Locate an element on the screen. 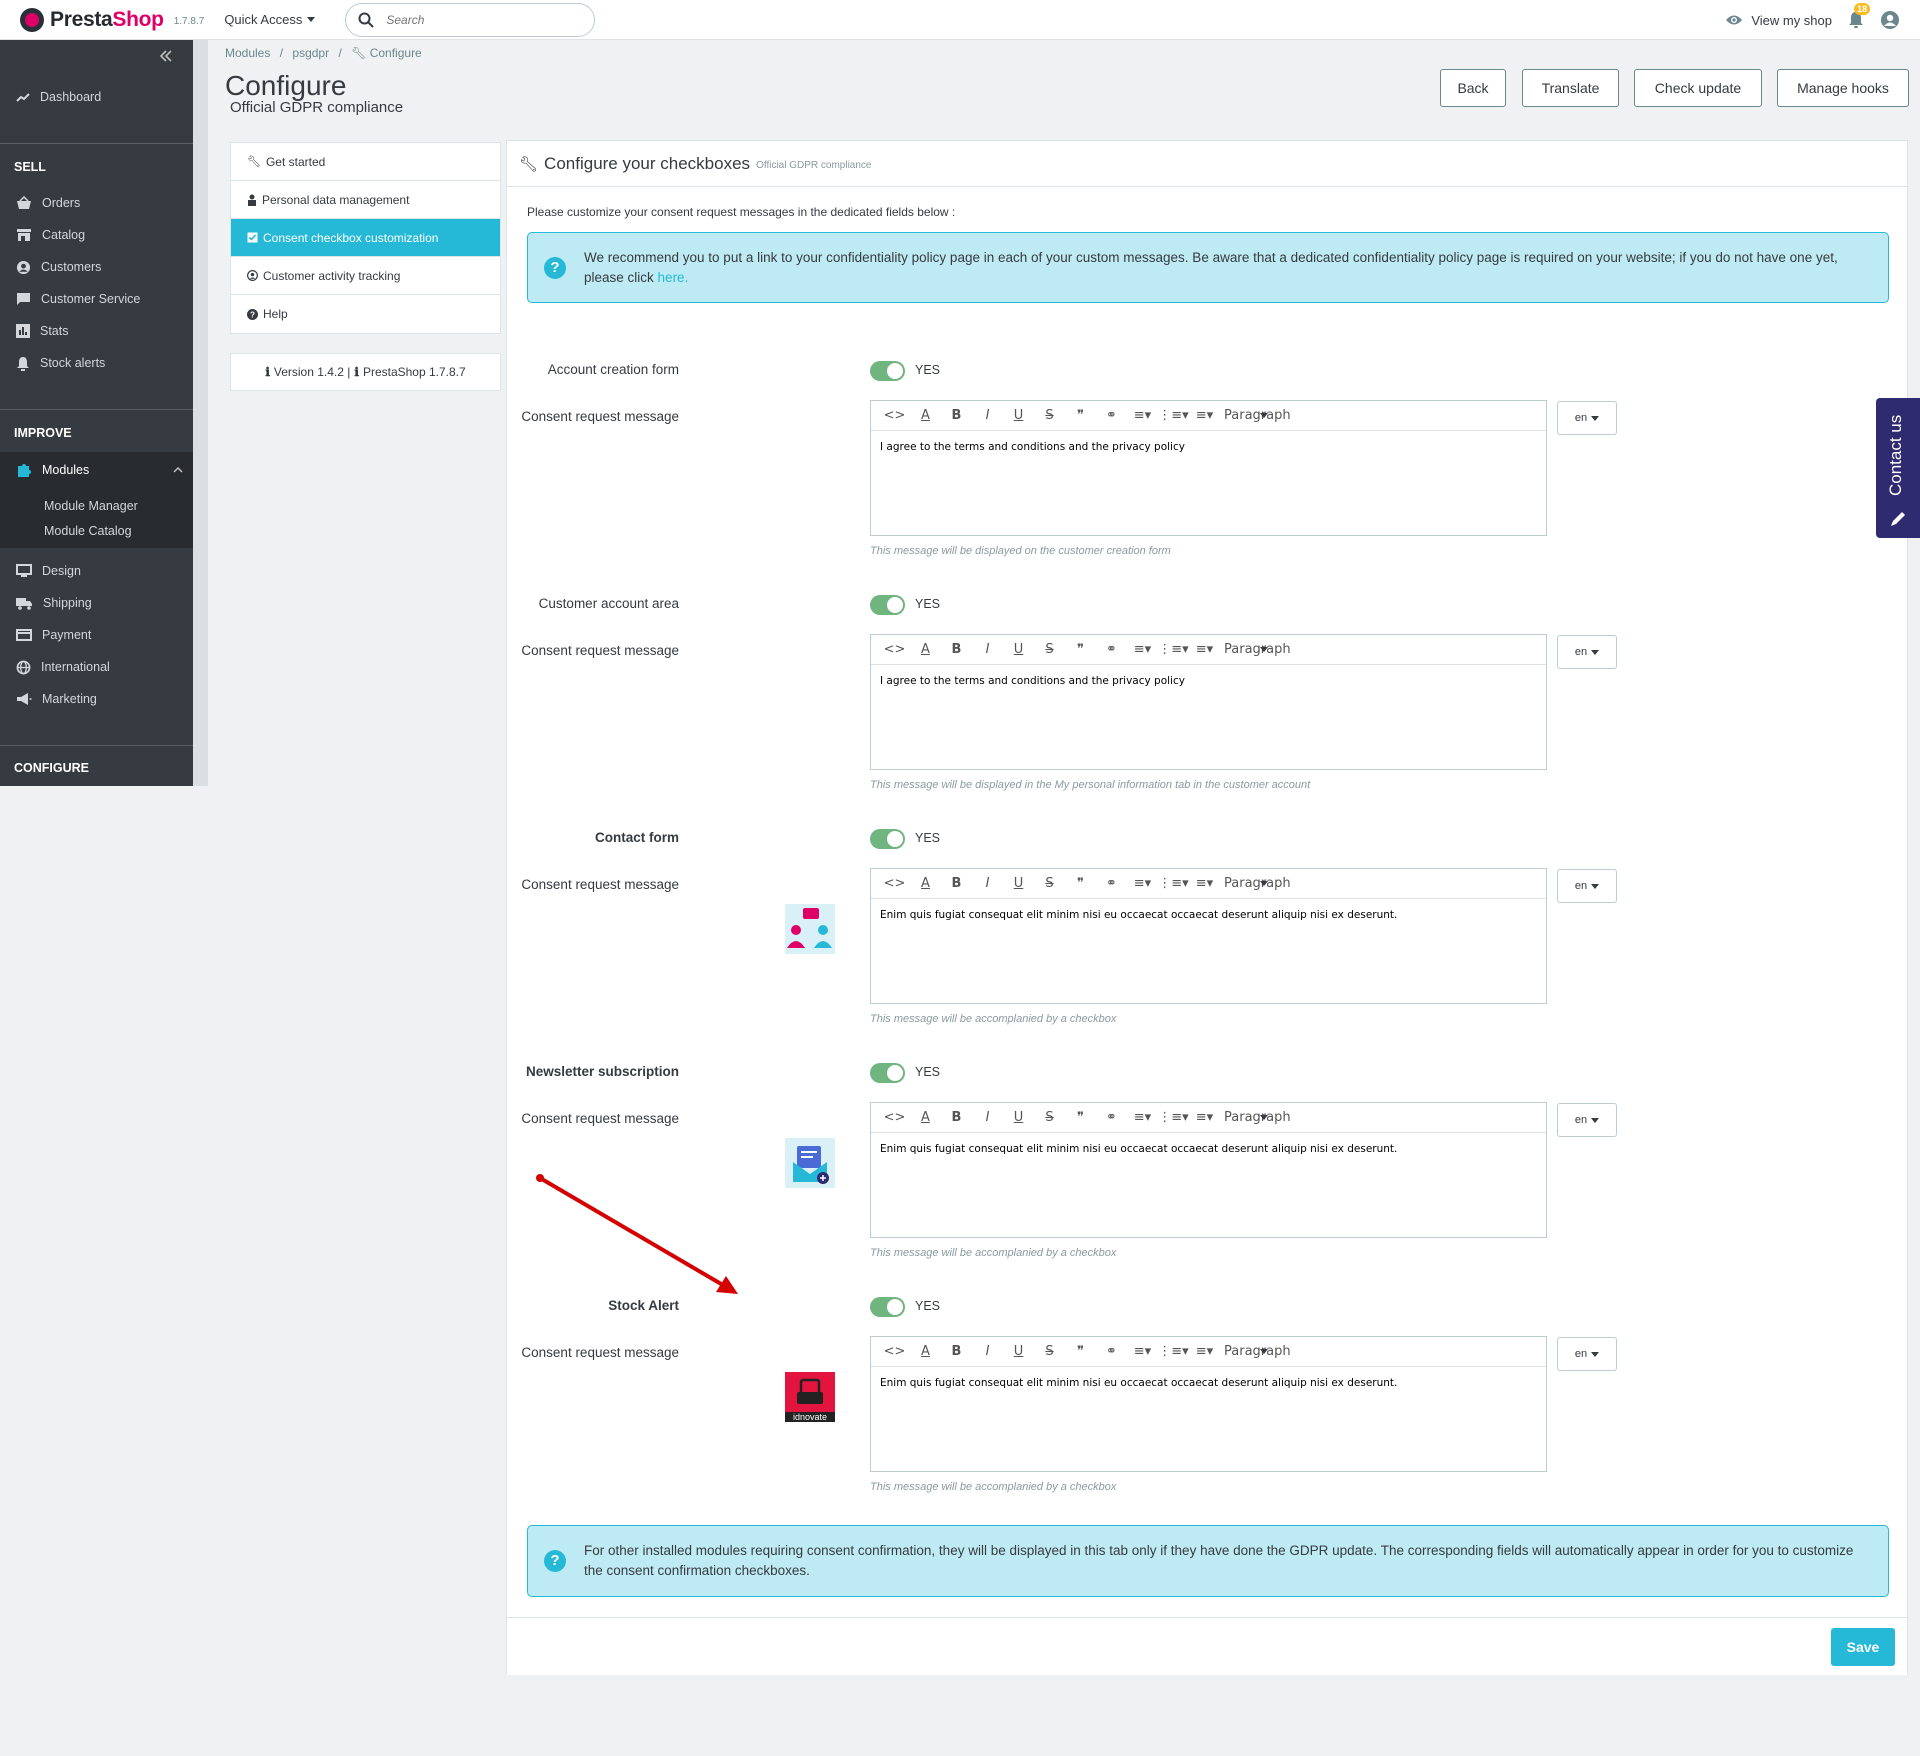 This screenshot has width=1920, height=1756. translate-button: Translate is located at coordinates (1570, 88).